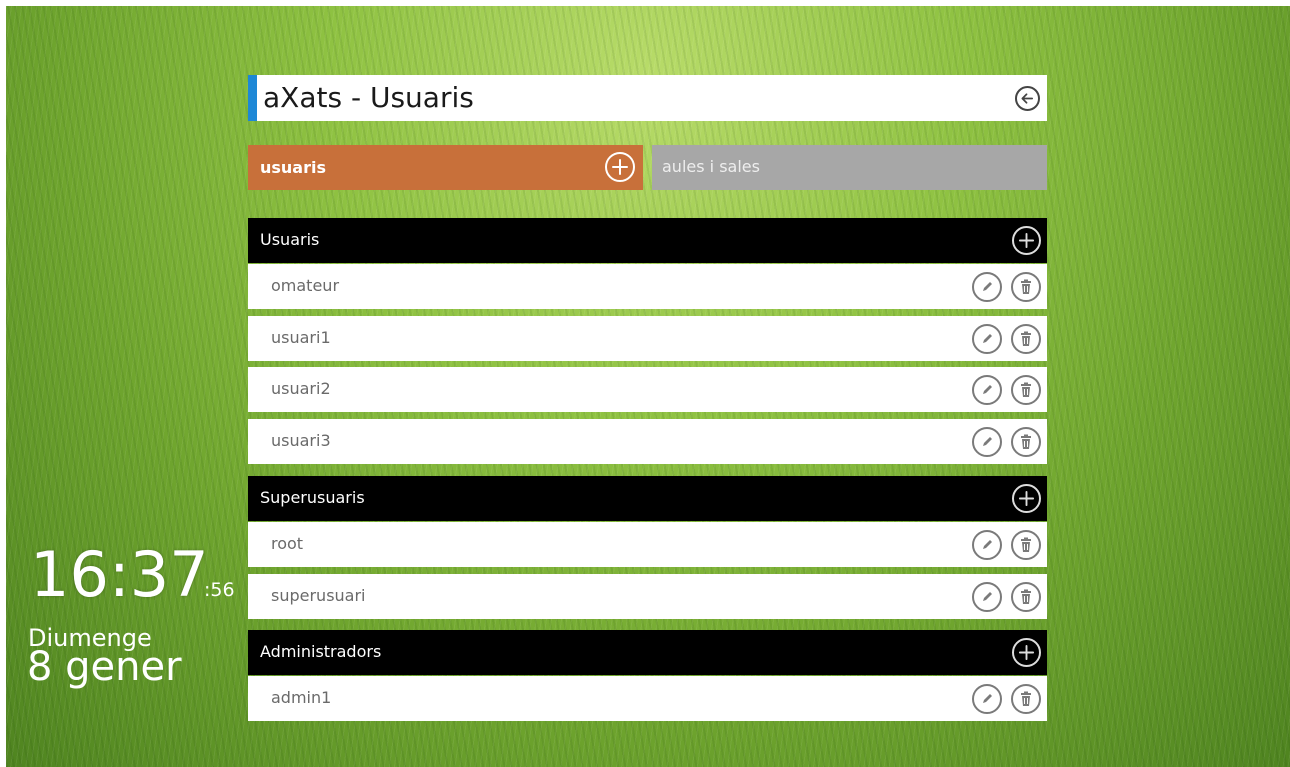  I want to click on clock-date: 8 gener, so click(104, 667).